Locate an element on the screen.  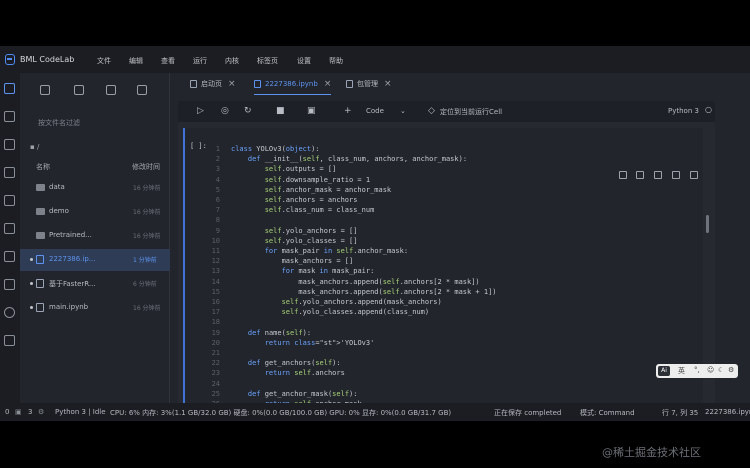
terminal-count: 0 is located at coordinates (7, 412).